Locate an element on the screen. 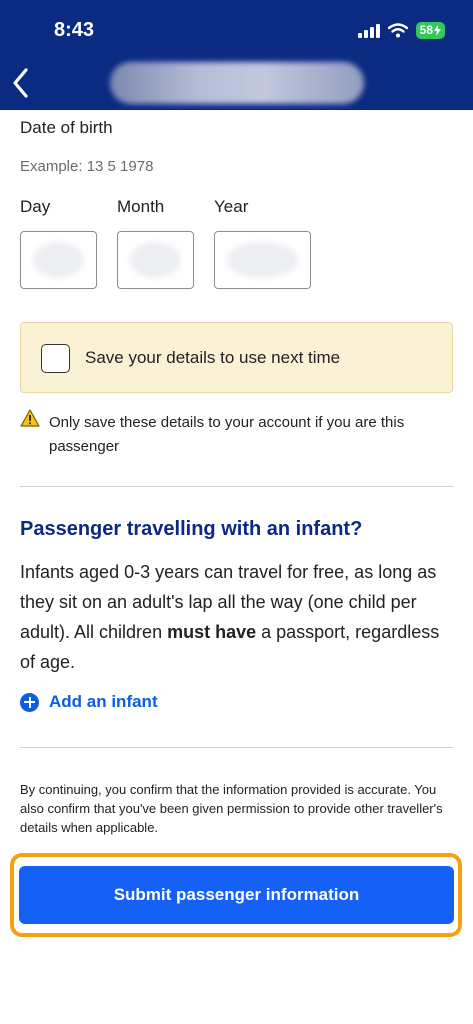 Image resolution: width=473 pixels, height=1024 pixels. app-header: 8:43 58 is located at coordinates (236, 55).